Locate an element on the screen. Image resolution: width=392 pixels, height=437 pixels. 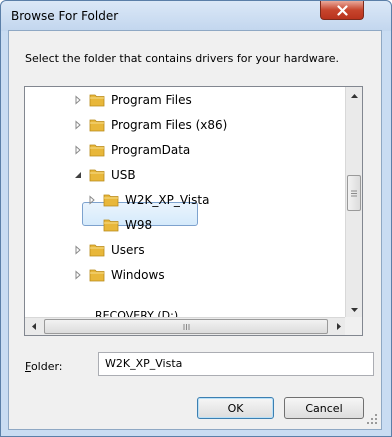
tree-item-w2k-xp-vista: W2K_XP_Vista is located at coordinates (148, 200).